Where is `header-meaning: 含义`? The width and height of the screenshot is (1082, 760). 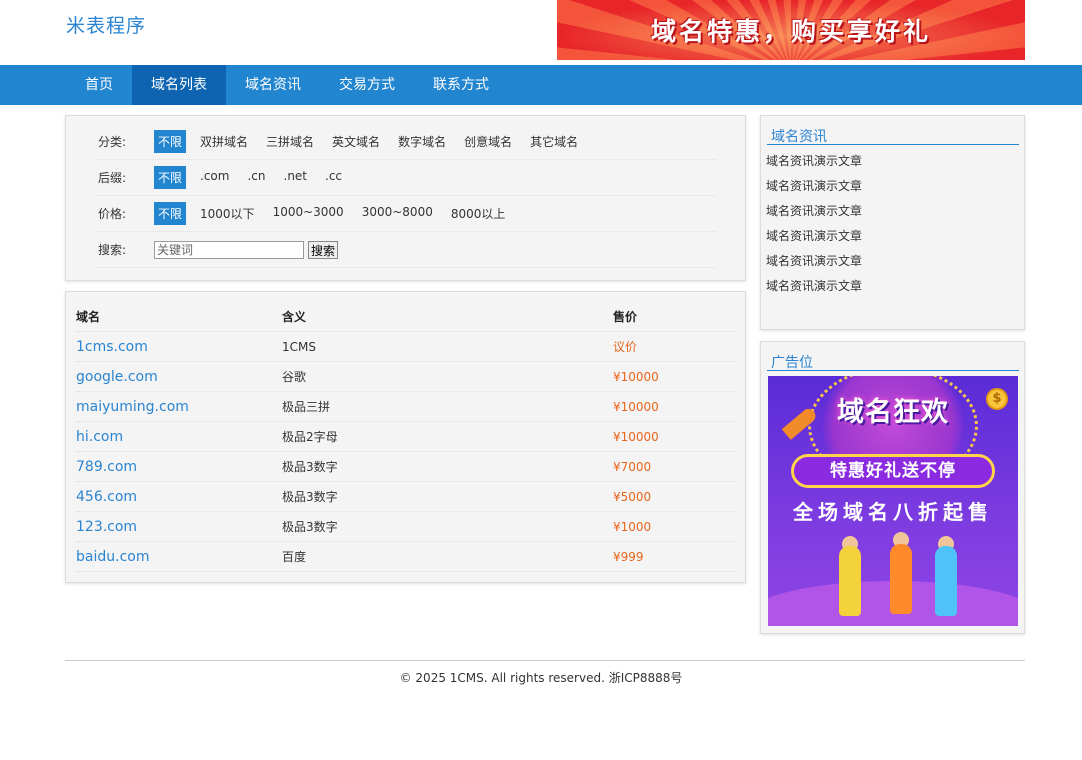 header-meaning: 含义 is located at coordinates (294, 317).